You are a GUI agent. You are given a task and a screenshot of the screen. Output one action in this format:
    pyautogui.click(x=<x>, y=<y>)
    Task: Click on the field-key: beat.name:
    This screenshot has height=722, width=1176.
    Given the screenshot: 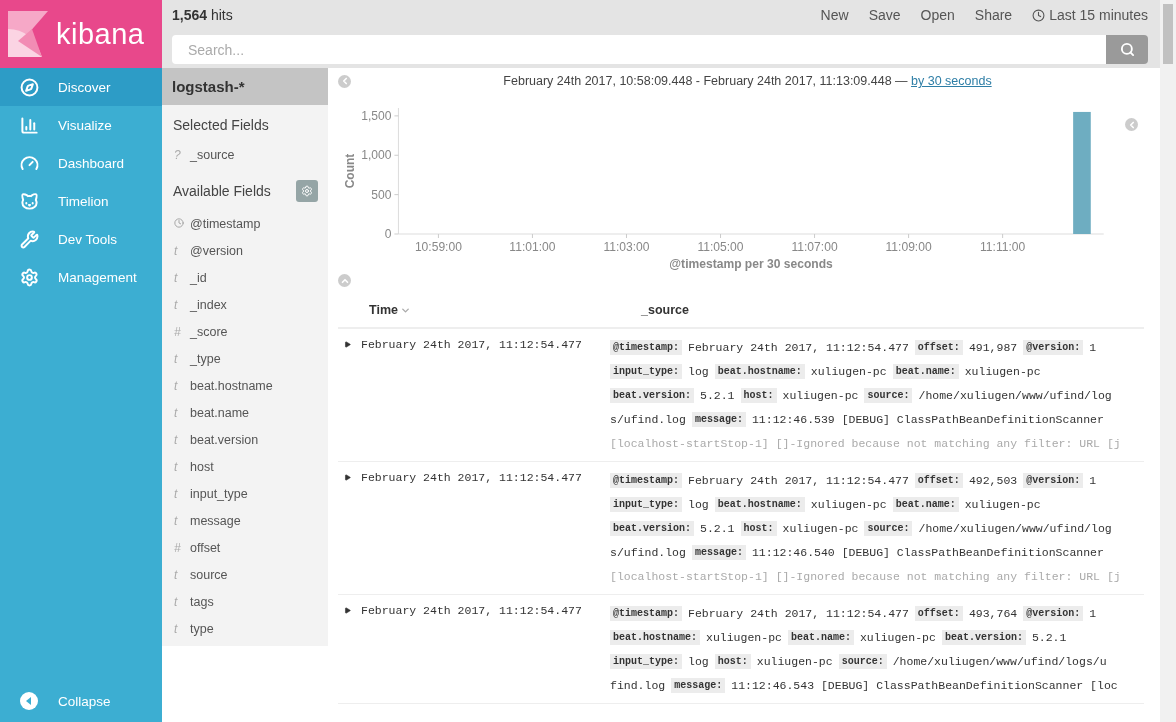 What is the action you would take?
    pyautogui.click(x=820, y=637)
    